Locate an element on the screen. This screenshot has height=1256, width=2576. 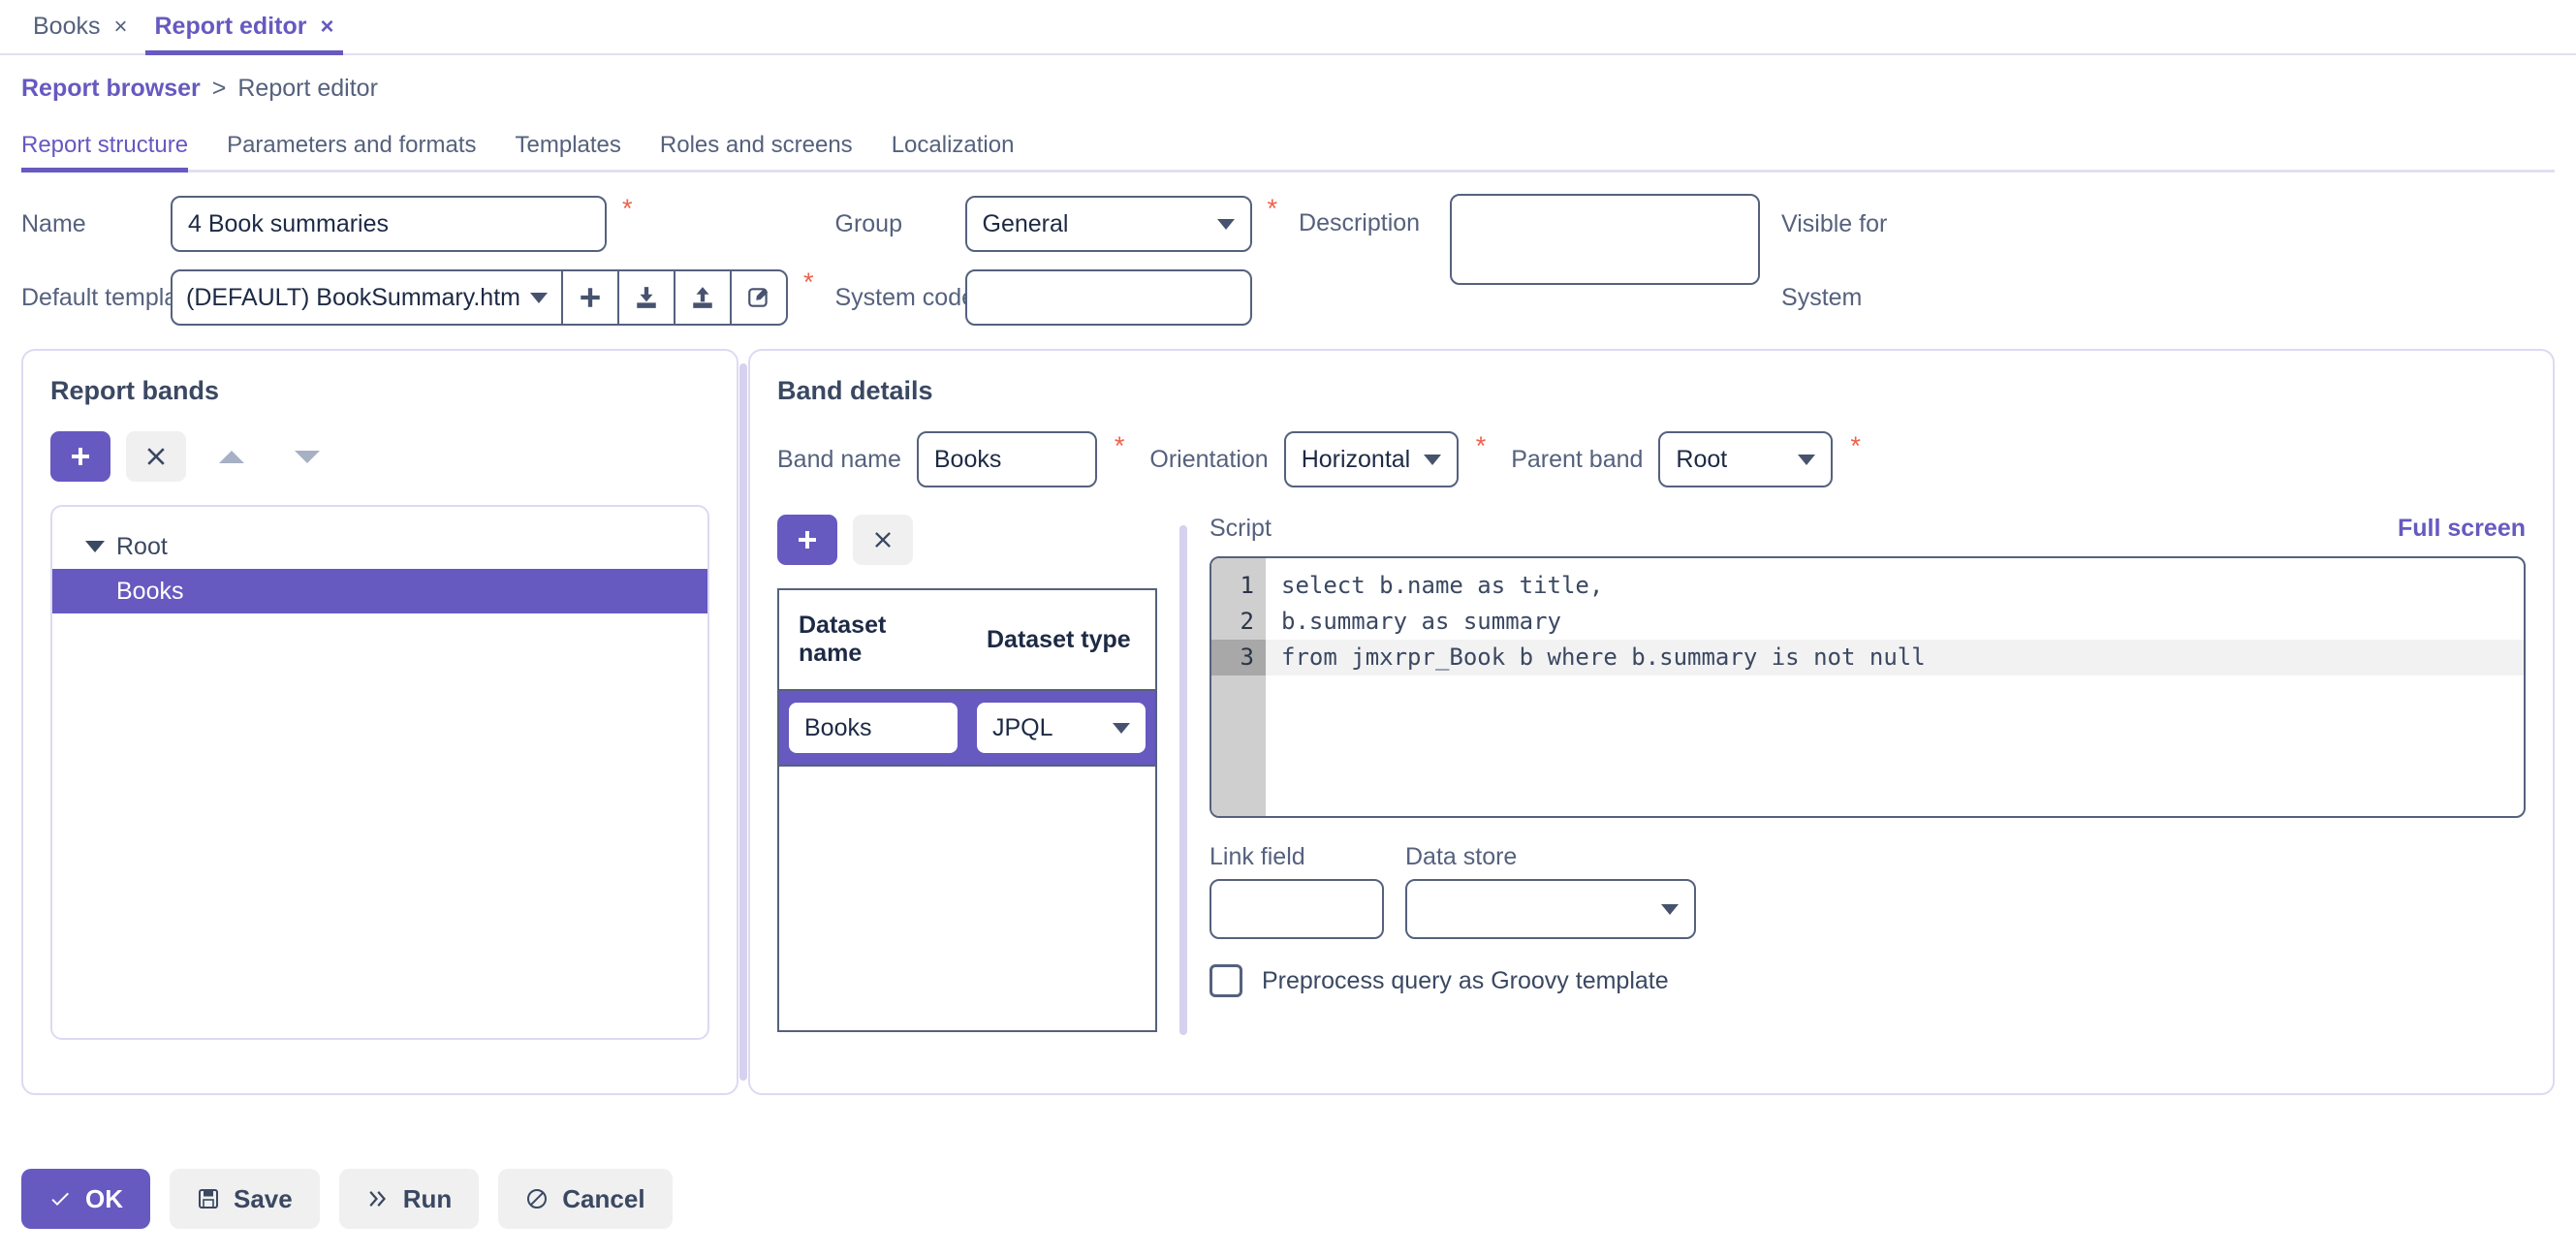
system-label: System is located at coordinates (1822, 297).